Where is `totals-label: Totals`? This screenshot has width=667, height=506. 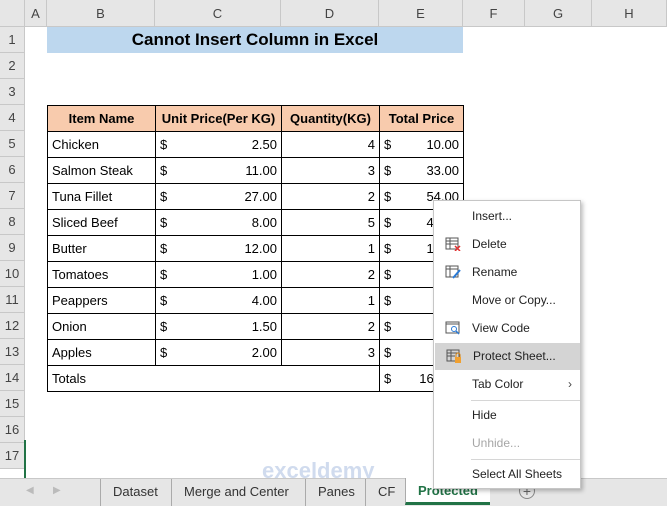 totals-label: Totals is located at coordinates (213, 378).